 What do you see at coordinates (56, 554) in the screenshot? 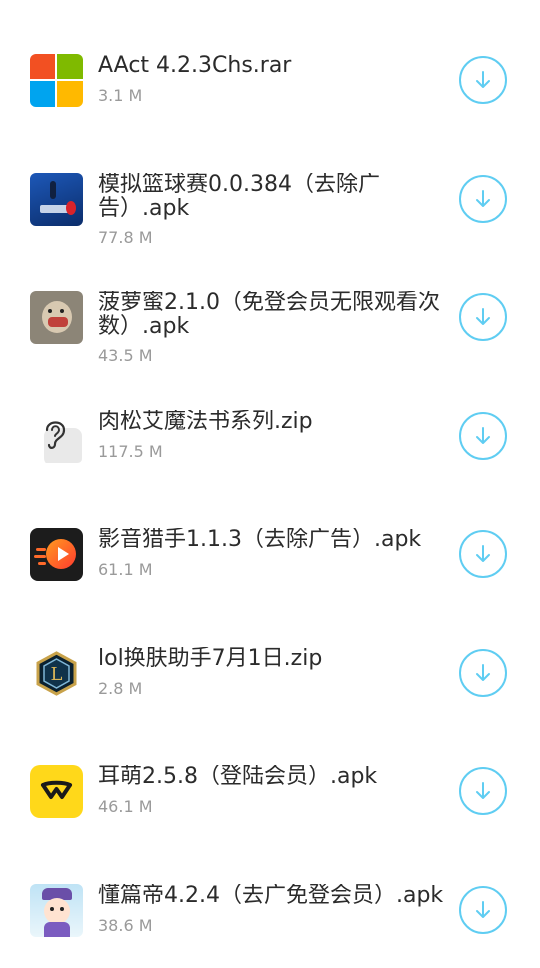
I see `play-icon` at bounding box center [56, 554].